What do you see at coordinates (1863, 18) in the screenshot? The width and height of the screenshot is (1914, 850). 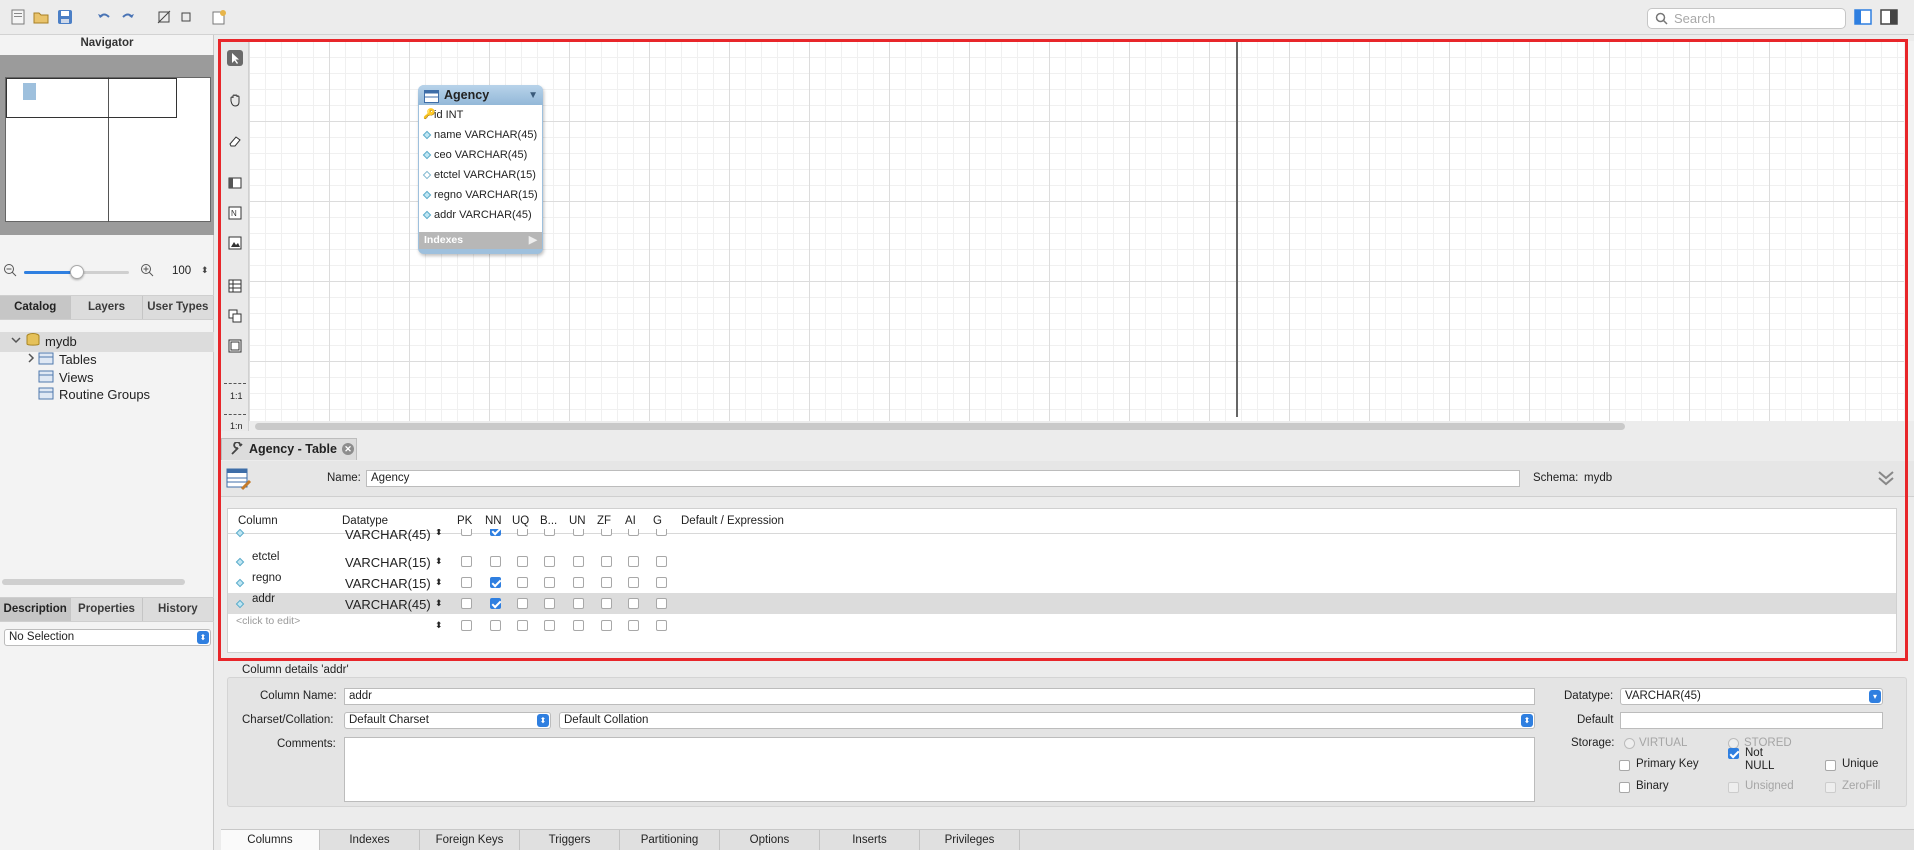 I see `toggle-sidebar-left-icon` at bounding box center [1863, 18].